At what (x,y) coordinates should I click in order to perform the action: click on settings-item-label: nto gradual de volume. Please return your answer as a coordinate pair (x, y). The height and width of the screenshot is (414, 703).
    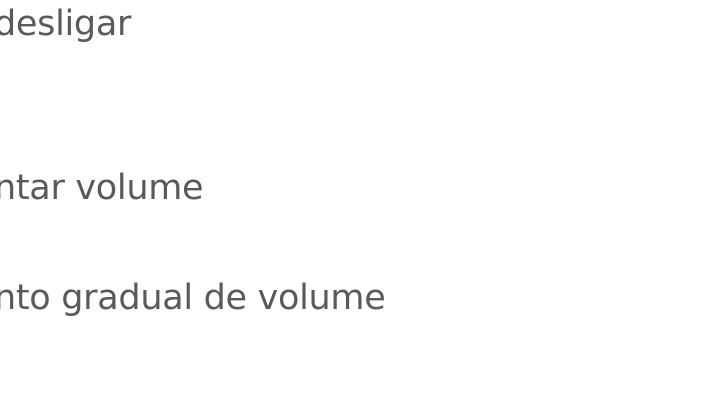
    Looking at the image, I should click on (193, 298).